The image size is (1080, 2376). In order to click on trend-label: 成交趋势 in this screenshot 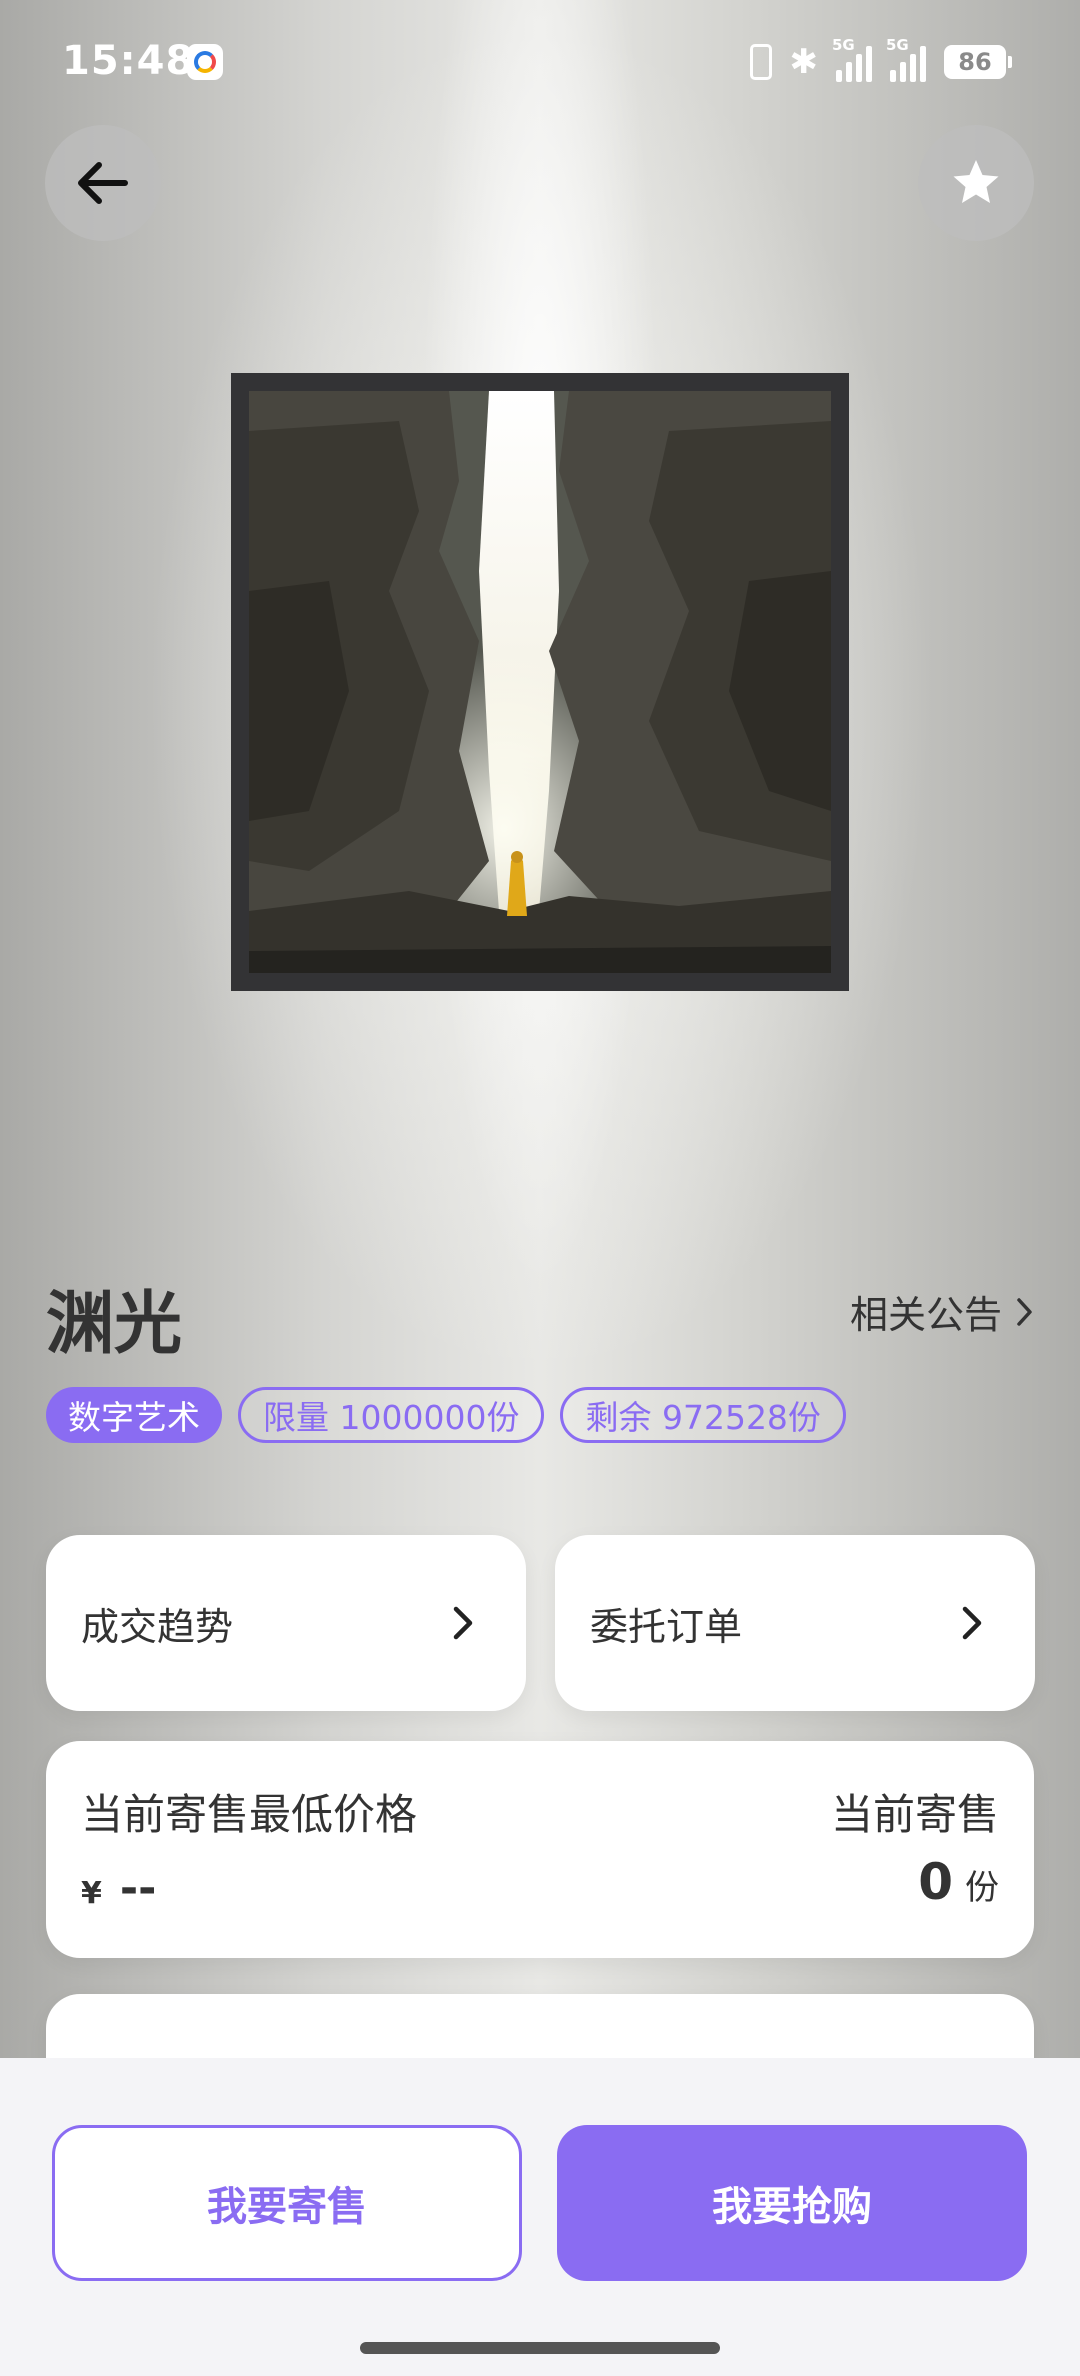, I will do `click(157, 1626)`.